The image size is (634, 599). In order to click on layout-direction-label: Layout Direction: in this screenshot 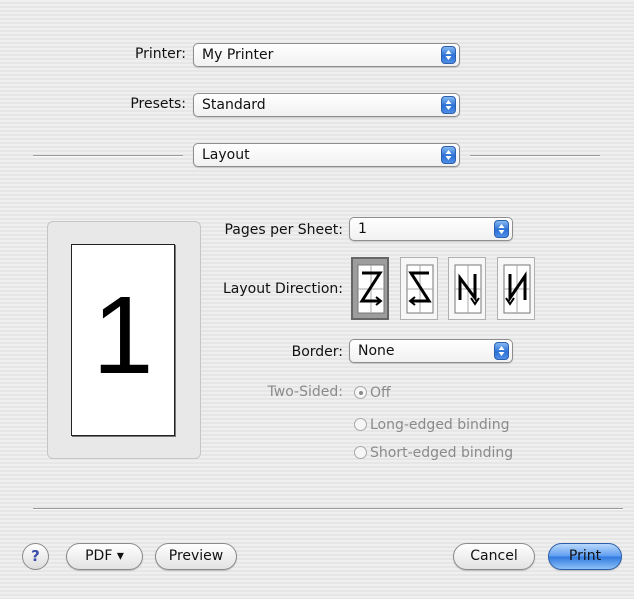, I will do `click(282, 289)`.